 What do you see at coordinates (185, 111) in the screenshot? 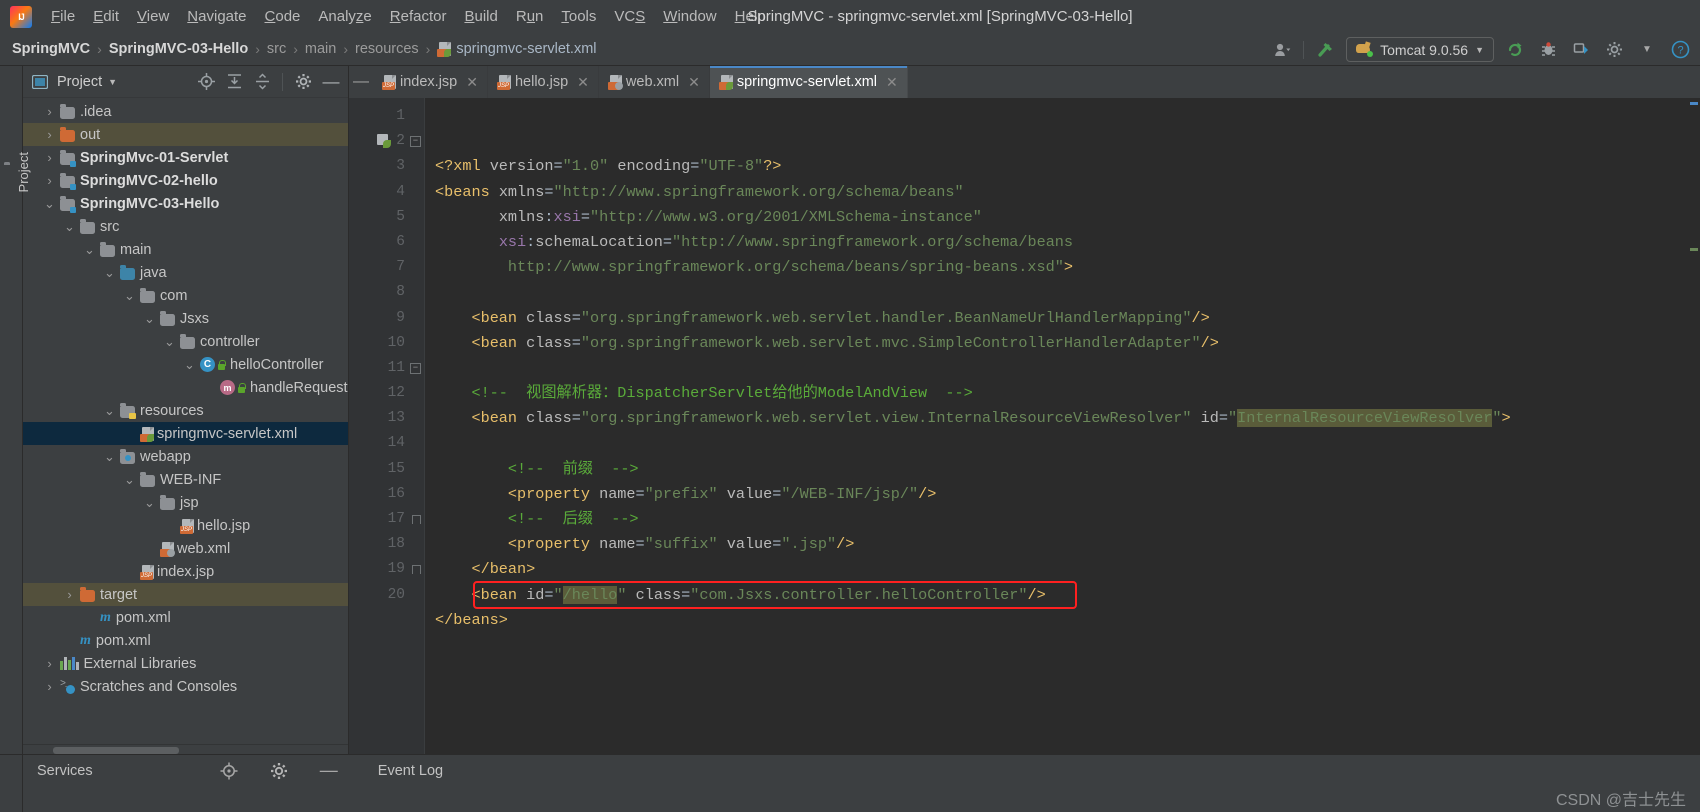
I see `tree-node--idea: › .idea` at bounding box center [185, 111].